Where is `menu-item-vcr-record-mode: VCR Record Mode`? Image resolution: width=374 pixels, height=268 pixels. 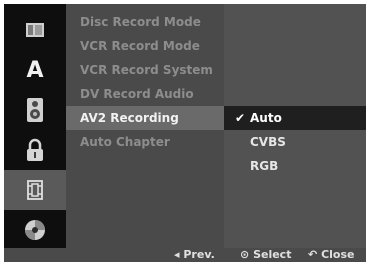 menu-item-vcr-record-mode: VCR Record Mode is located at coordinates (145, 46).